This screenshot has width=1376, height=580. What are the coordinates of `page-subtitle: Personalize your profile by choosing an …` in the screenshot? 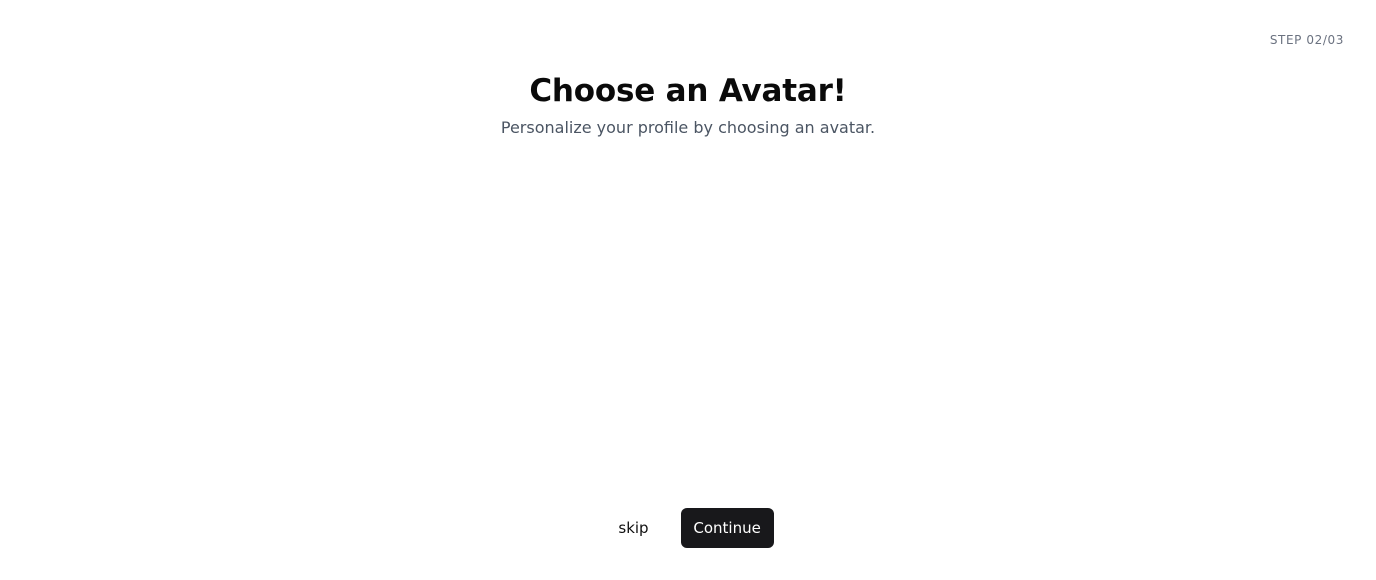 It's located at (688, 127).